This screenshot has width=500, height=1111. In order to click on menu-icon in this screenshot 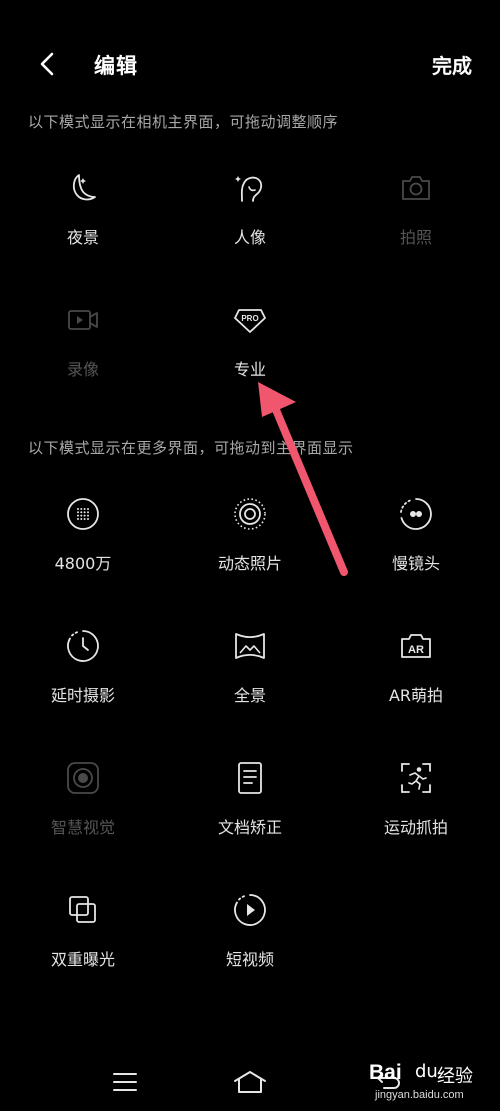, I will do `click(125, 1082)`.